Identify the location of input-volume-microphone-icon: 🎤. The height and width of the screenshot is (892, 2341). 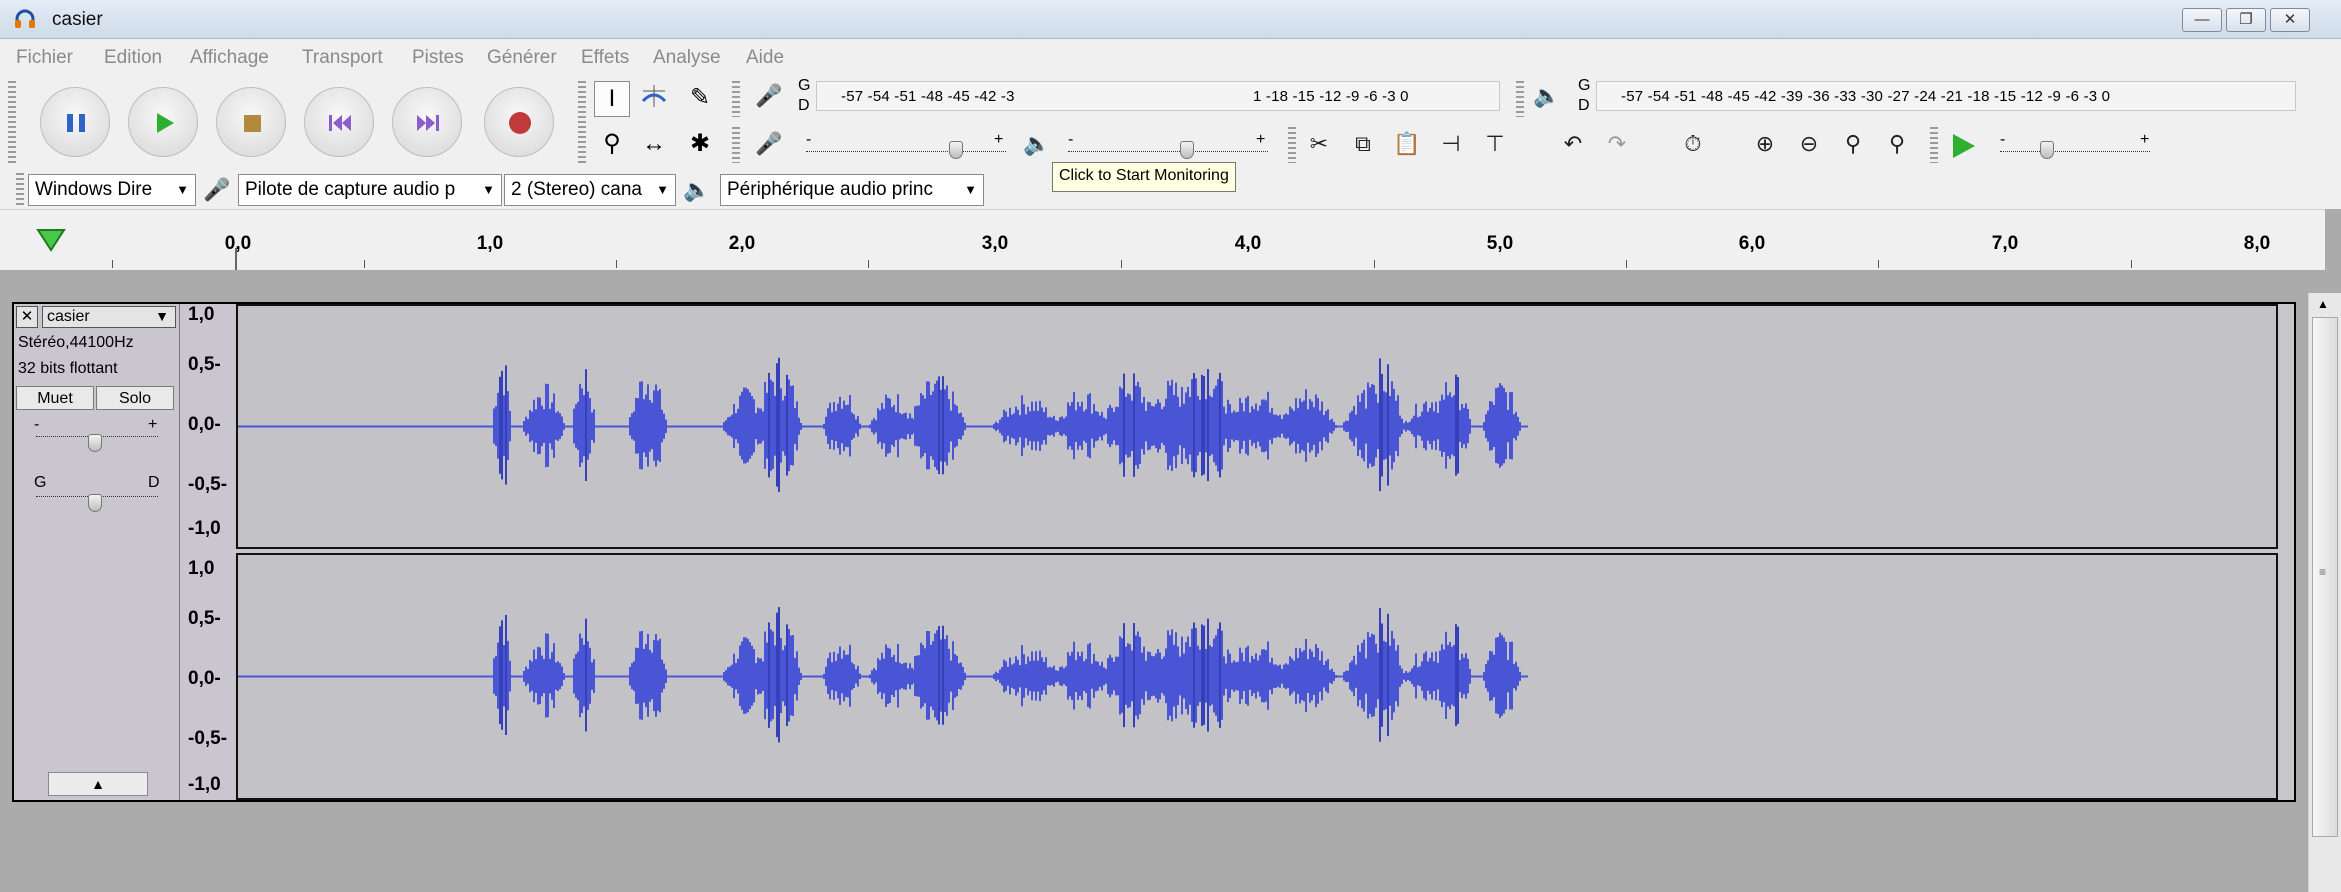
(769, 143).